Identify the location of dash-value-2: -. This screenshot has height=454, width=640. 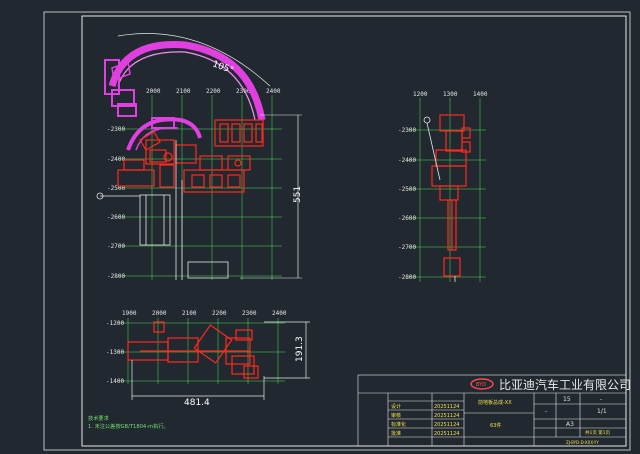
(546, 411).